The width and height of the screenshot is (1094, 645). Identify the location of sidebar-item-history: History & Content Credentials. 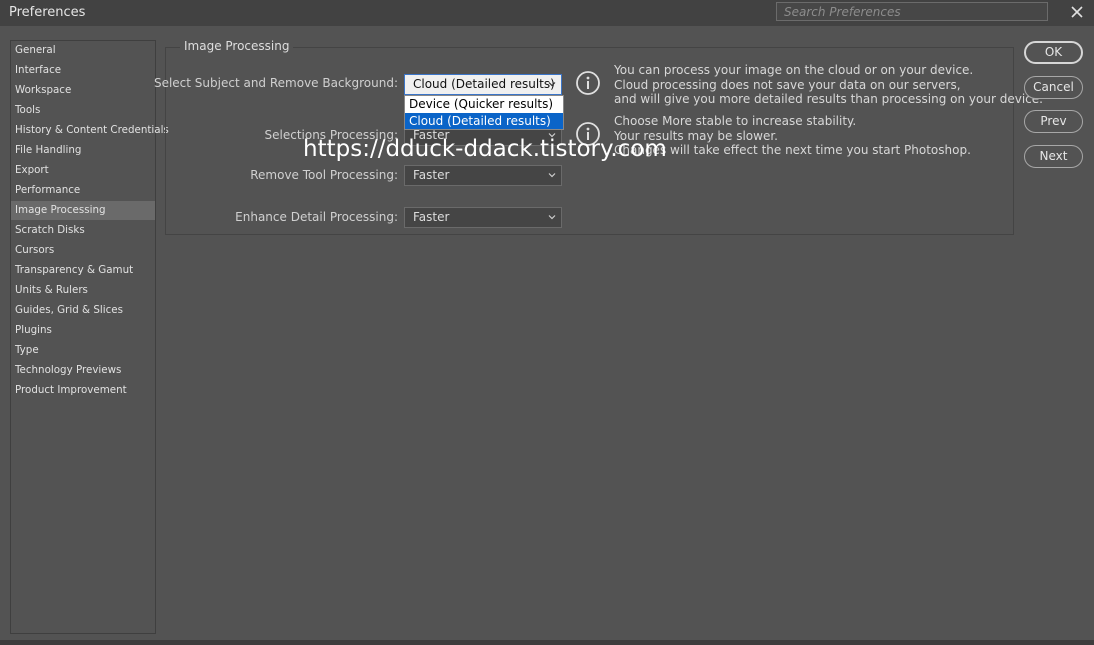
(90, 130).